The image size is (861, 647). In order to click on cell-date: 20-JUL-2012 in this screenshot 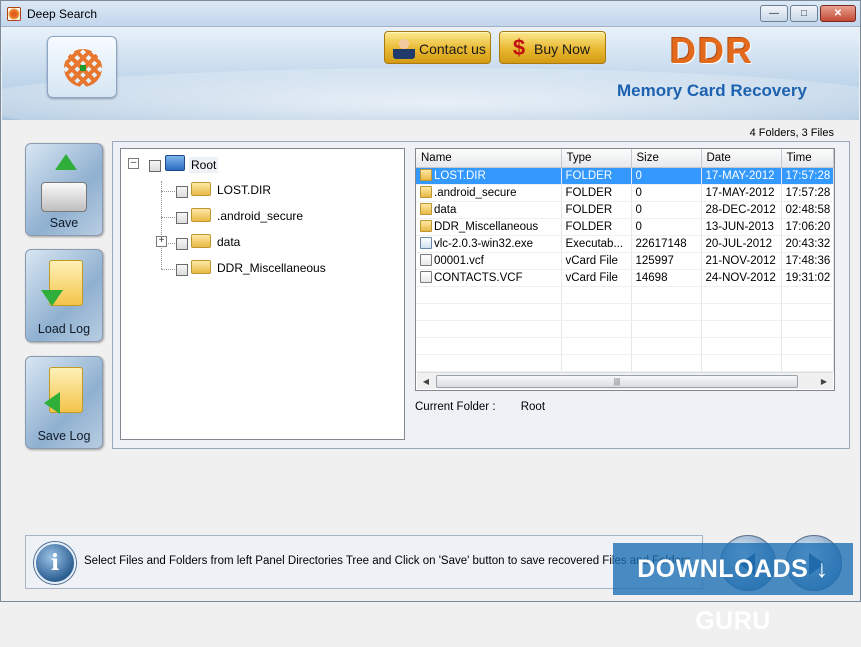, I will do `click(741, 244)`.